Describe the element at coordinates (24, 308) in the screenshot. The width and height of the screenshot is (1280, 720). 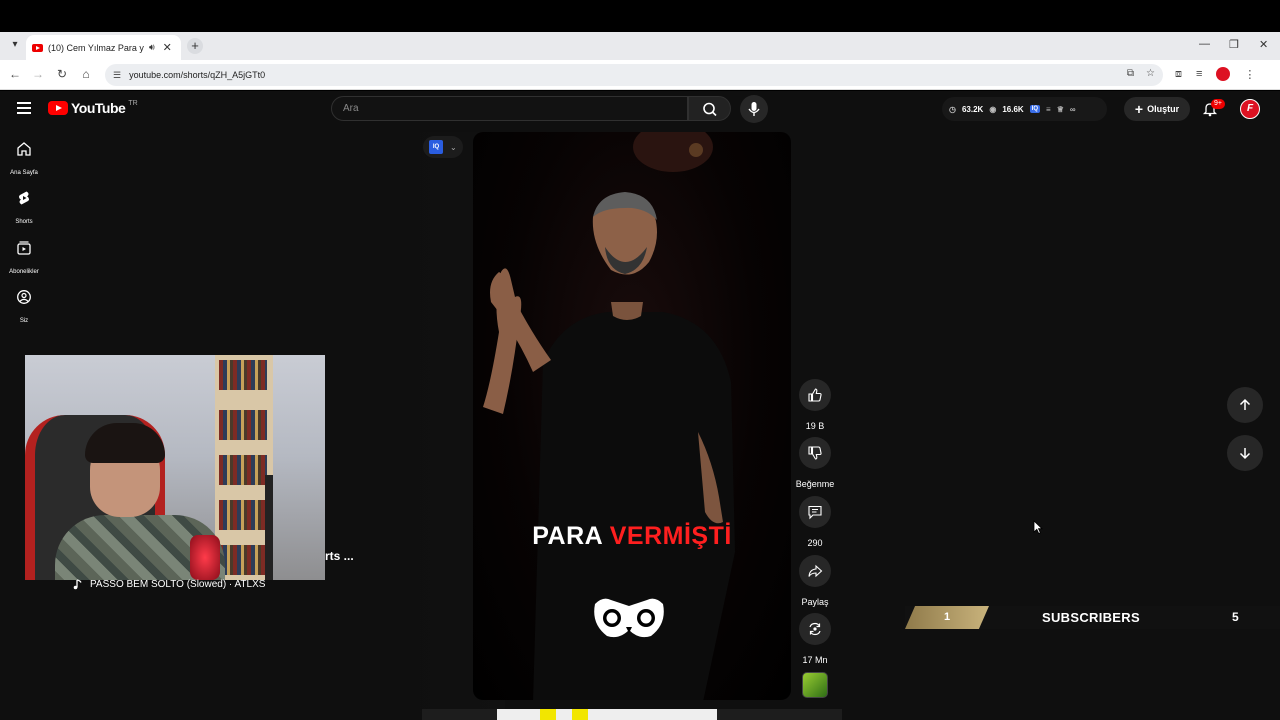
I see `sidebar-item-you: Siz` at that location.